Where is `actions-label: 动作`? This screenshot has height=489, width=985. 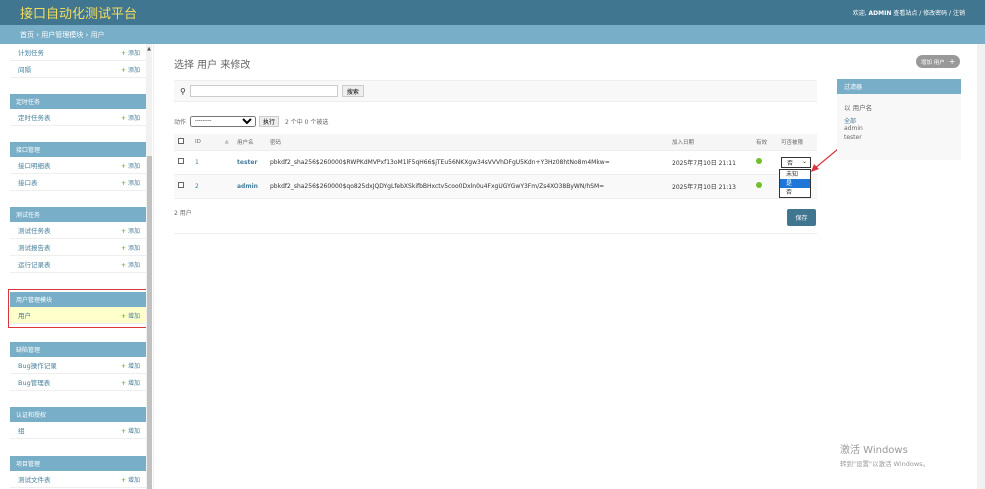
actions-label: 动作 is located at coordinates (180, 122).